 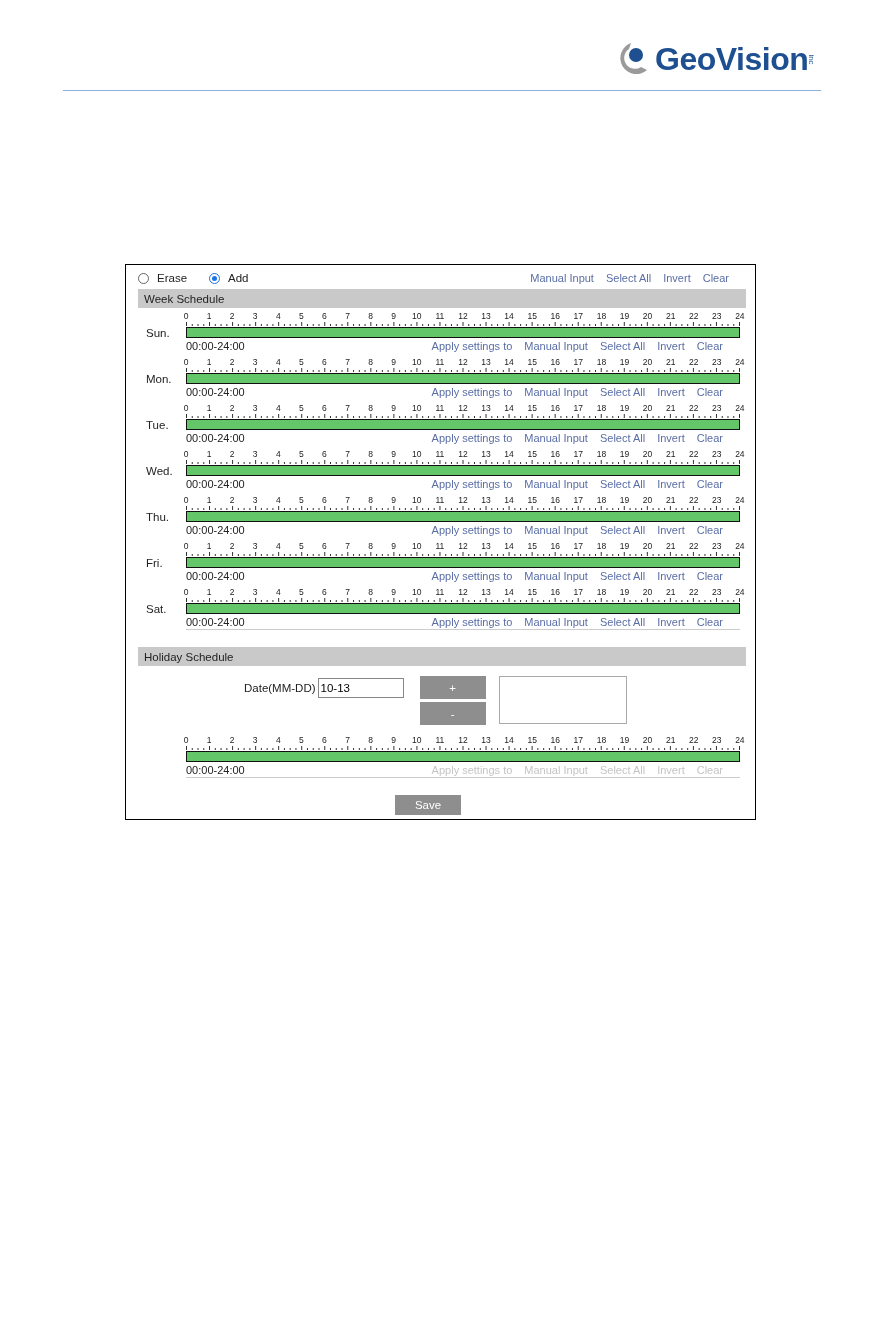 What do you see at coordinates (562, 700) in the screenshot?
I see `holiday-list` at bounding box center [562, 700].